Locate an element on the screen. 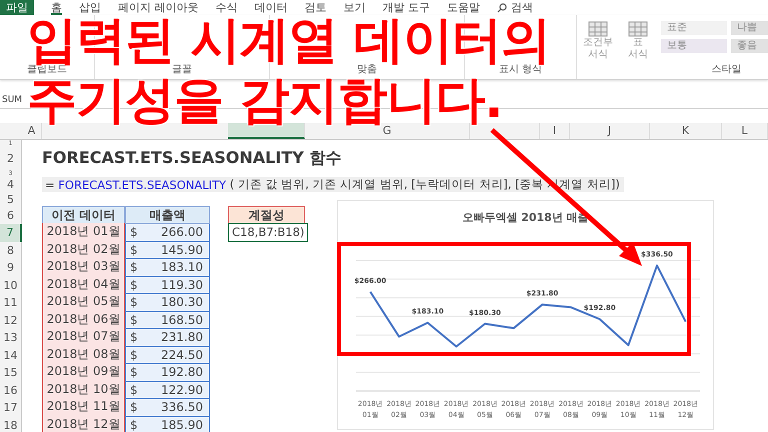  amount-cell: $ 185.90 is located at coordinates (167, 424).